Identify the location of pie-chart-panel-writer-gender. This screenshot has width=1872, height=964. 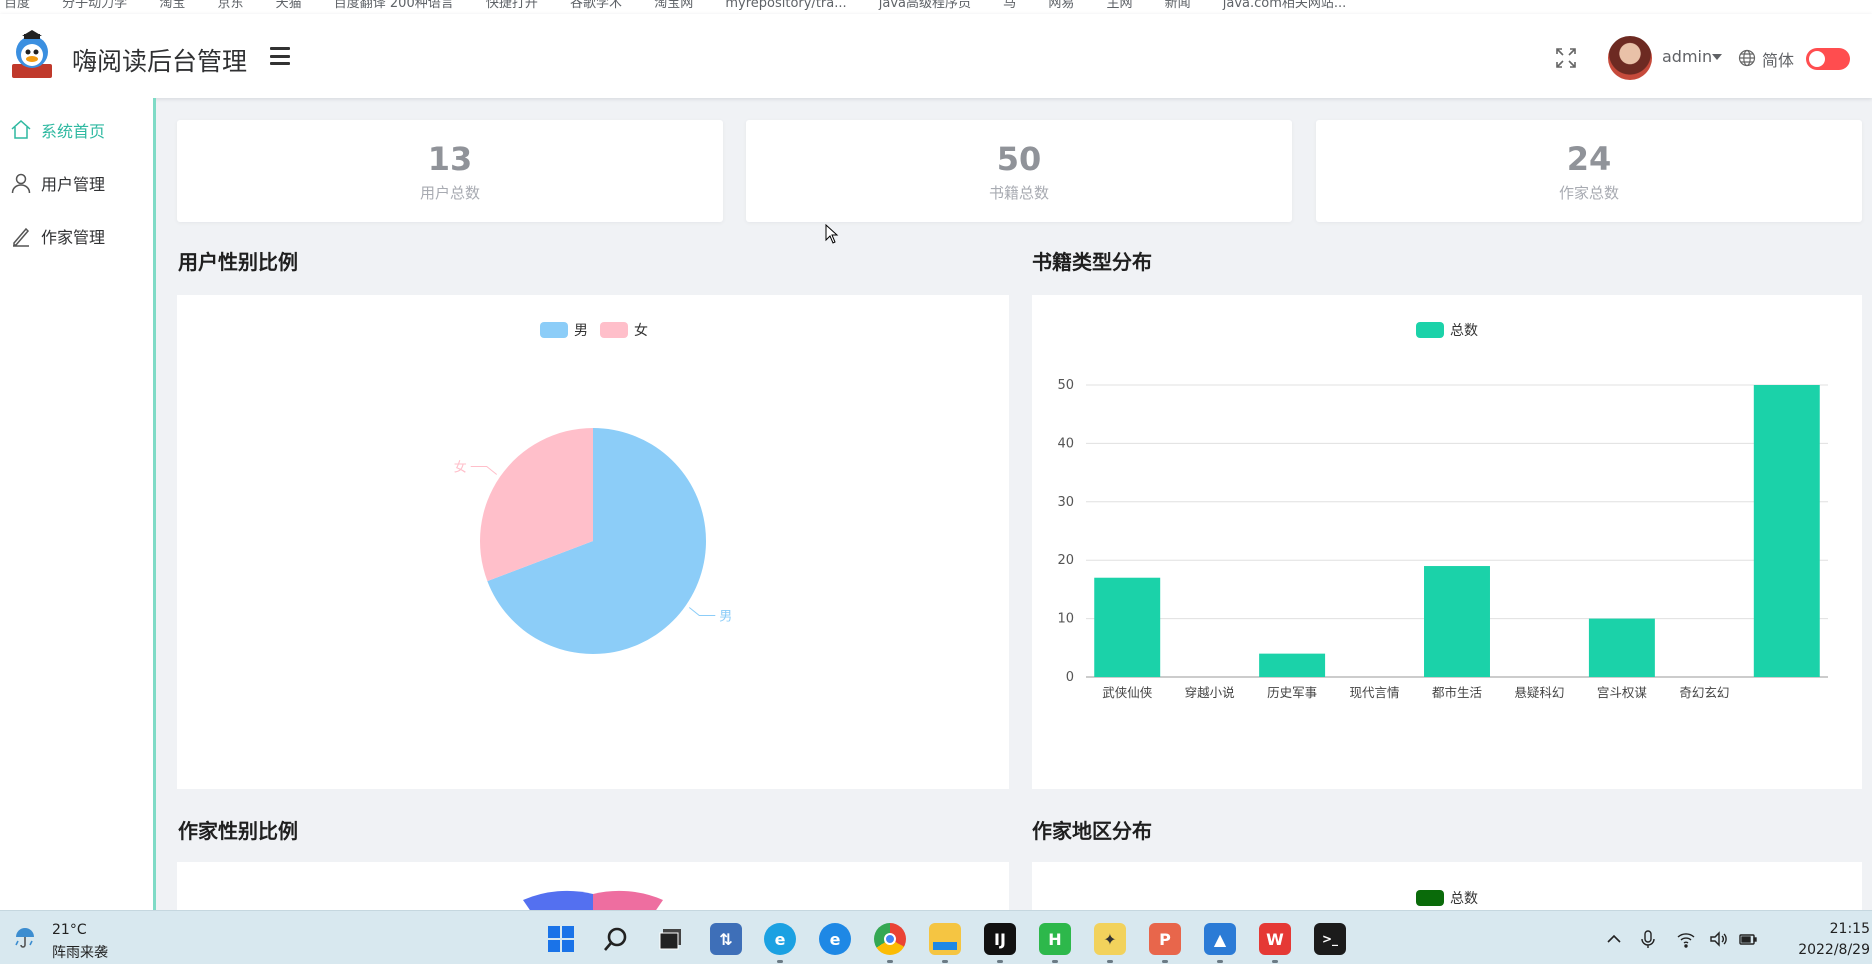
(593, 886).